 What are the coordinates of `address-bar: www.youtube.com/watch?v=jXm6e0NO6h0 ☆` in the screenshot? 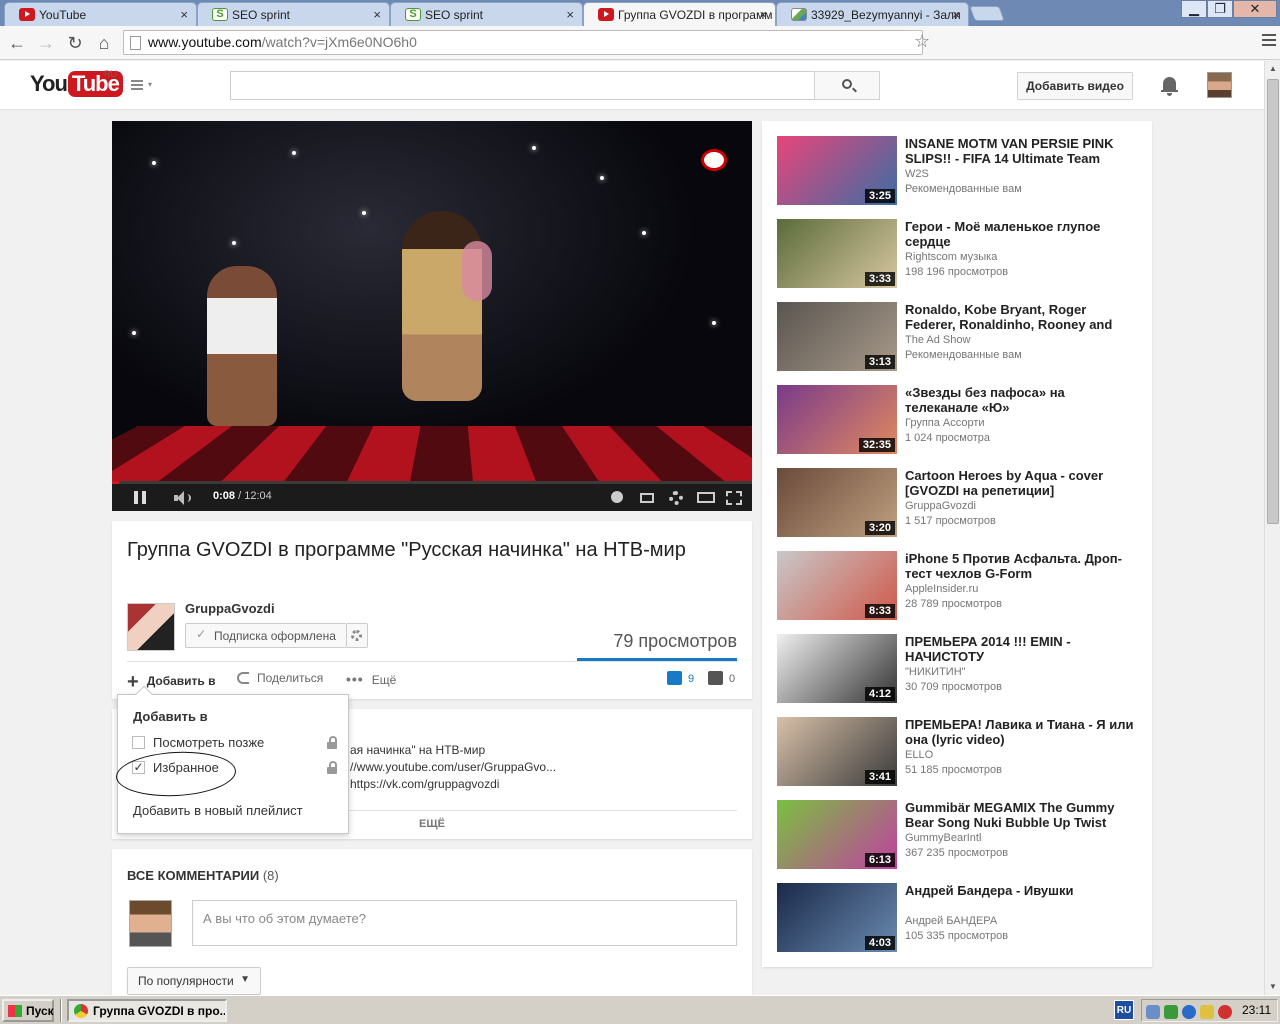 It's located at (526, 42).